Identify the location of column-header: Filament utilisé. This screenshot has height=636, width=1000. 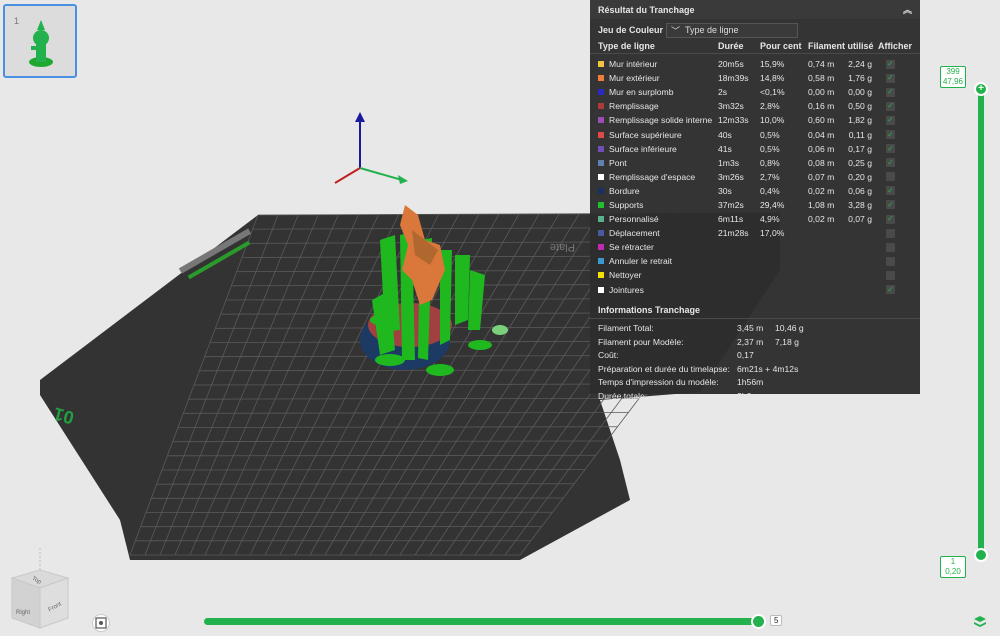
(841, 46).